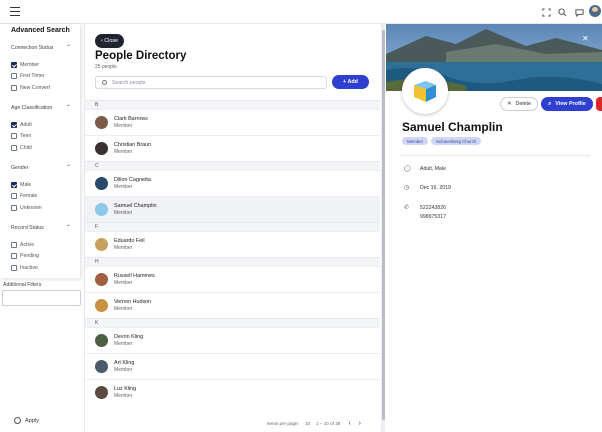 Image resolution: width=602 pixels, height=432 pixels. Describe the element at coordinates (328, 423) in the screenshot. I see `page-range: 1 – 10 of 25` at that location.